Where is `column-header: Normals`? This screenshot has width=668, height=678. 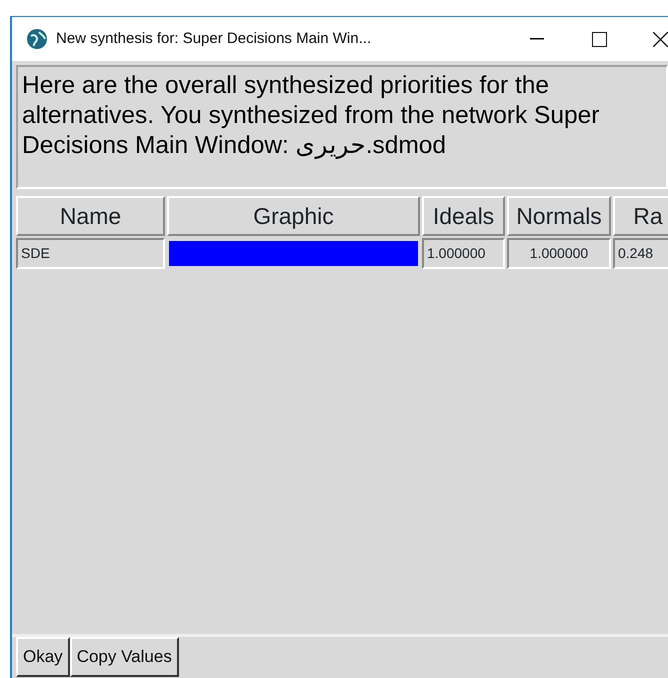
column-header: Normals is located at coordinates (559, 216).